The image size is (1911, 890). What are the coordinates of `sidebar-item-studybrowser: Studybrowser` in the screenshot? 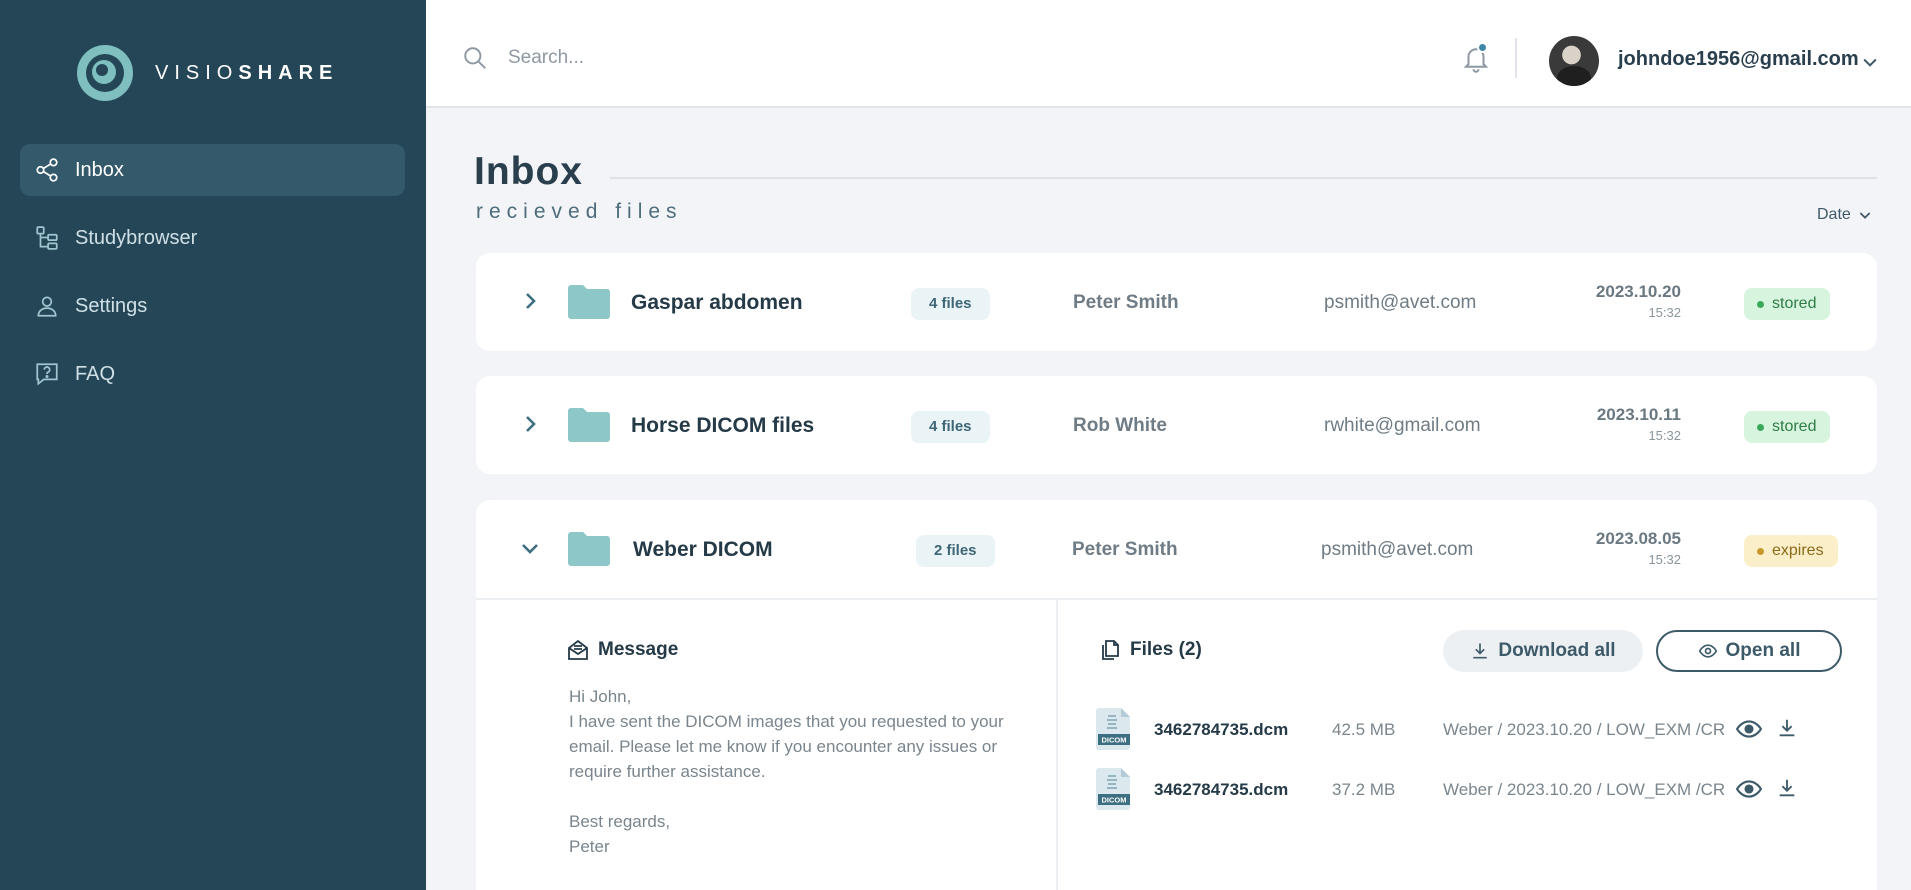 It's located at (212, 238).